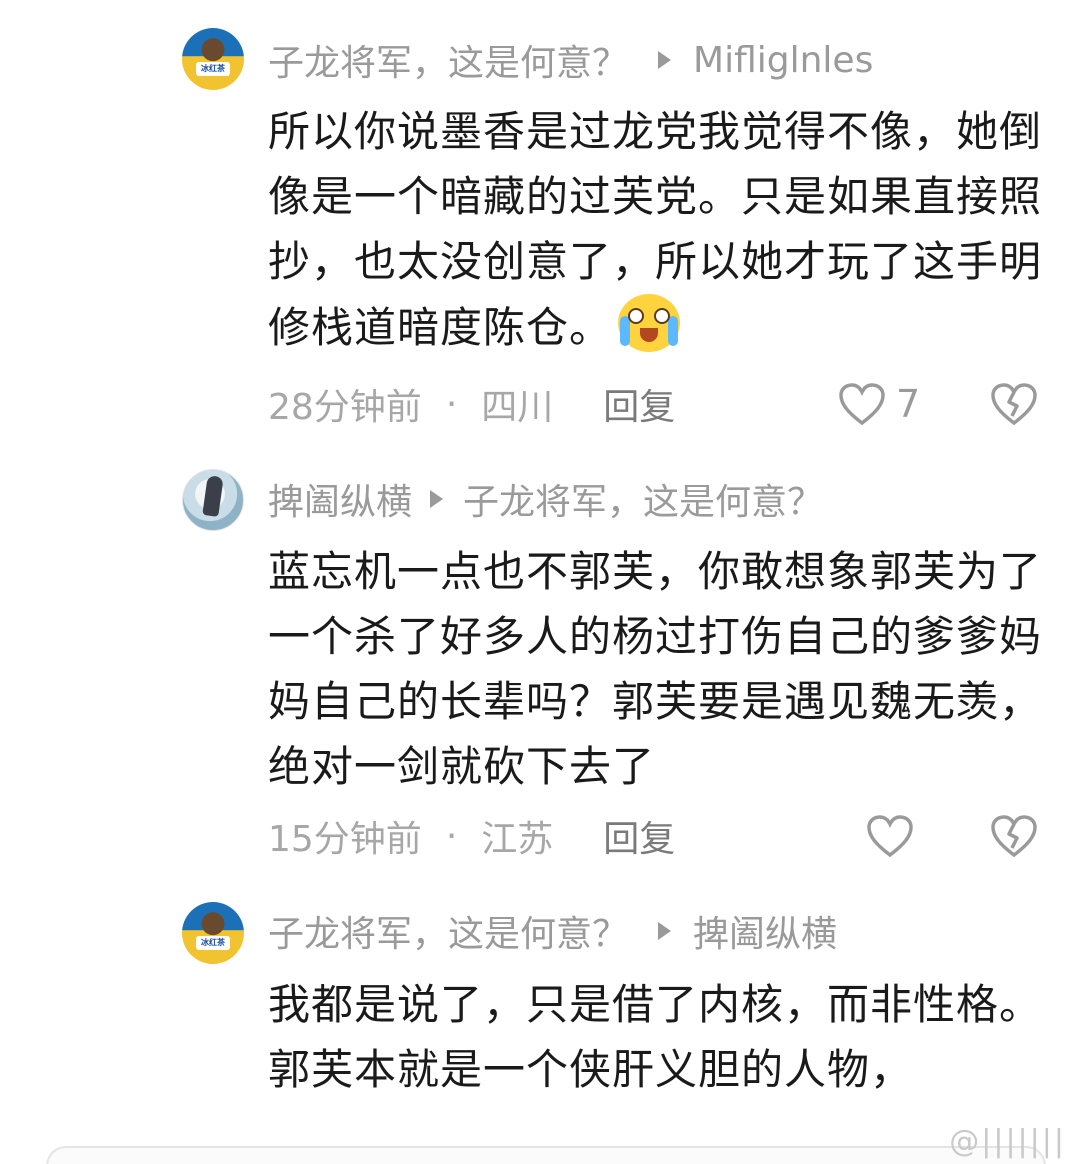  I want to click on comment-time: 28分钟前, so click(345, 407).